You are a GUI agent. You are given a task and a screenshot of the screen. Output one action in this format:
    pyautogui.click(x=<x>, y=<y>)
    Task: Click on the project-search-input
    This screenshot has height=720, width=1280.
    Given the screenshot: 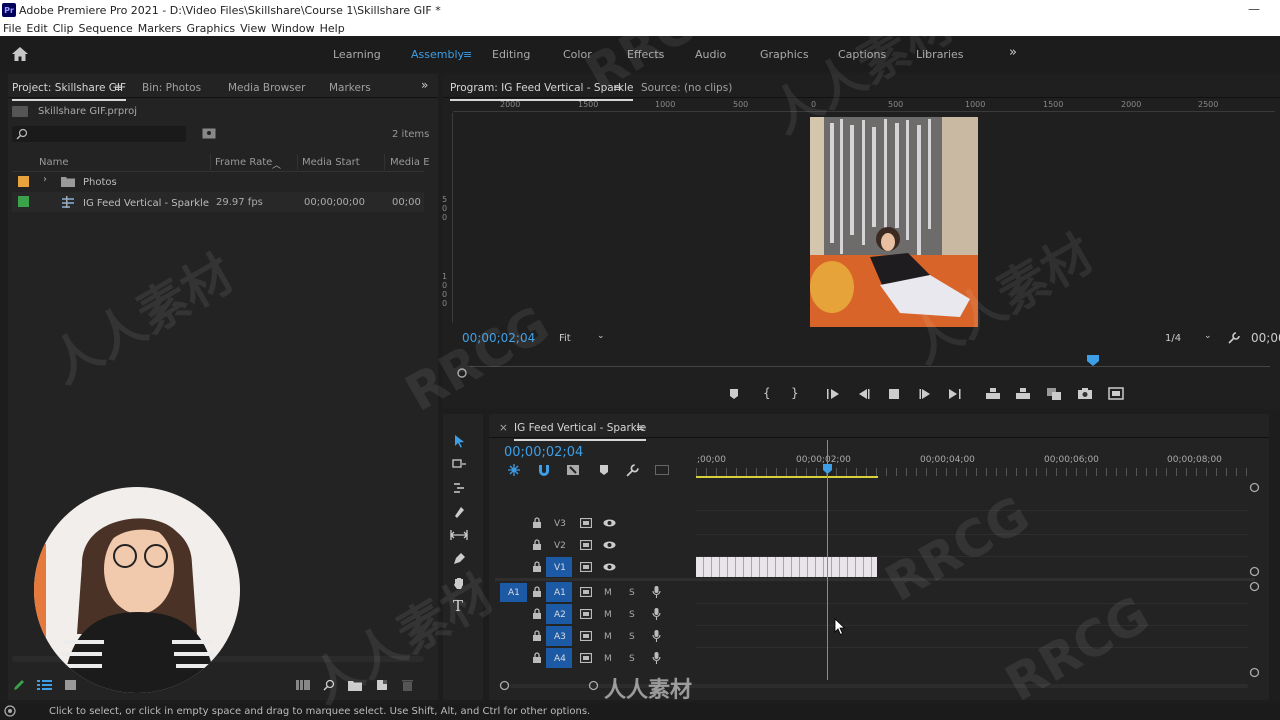 What is the action you would take?
    pyautogui.click(x=99, y=134)
    